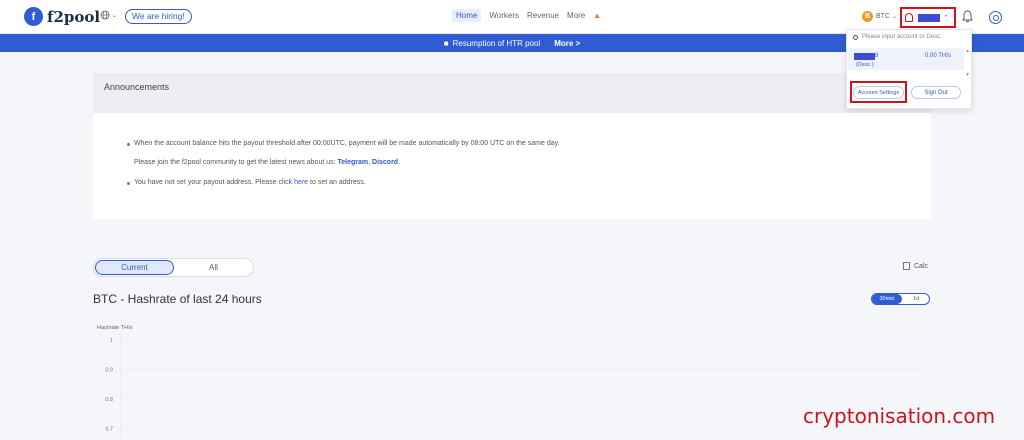  Describe the element at coordinates (906, 266) in the screenshot. I see `calculator-icon` at that location.